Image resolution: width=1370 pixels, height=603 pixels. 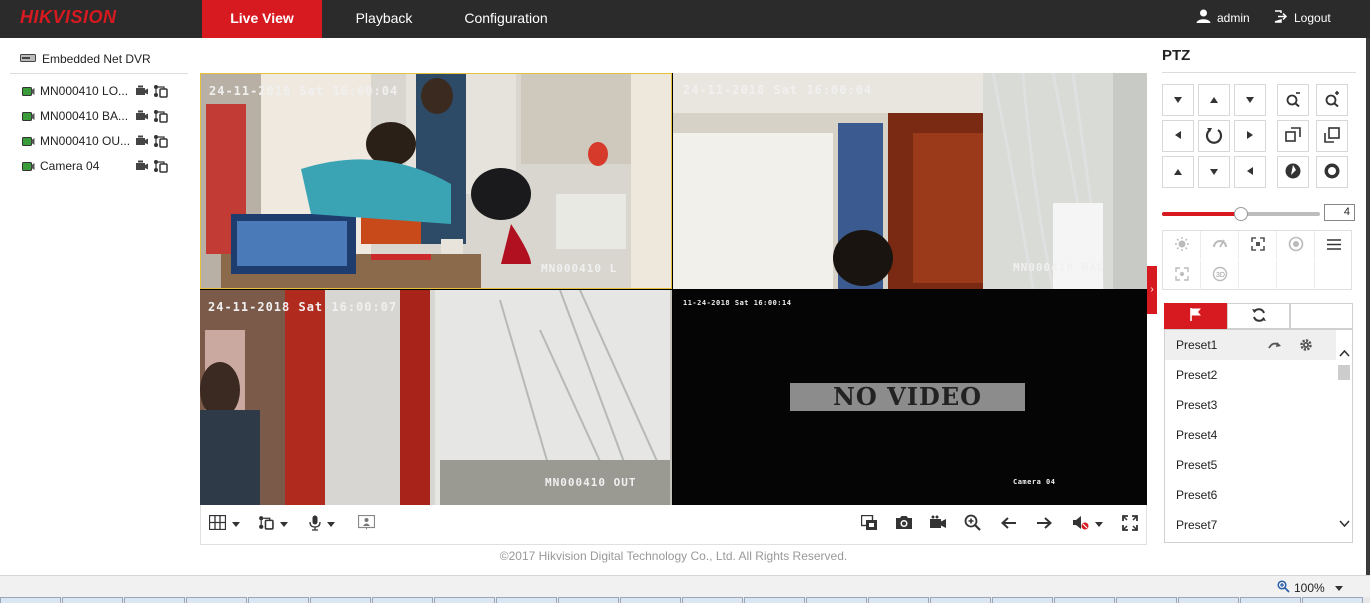 I want to click on ptz-speed-slider, so click(x=1241, y=214).